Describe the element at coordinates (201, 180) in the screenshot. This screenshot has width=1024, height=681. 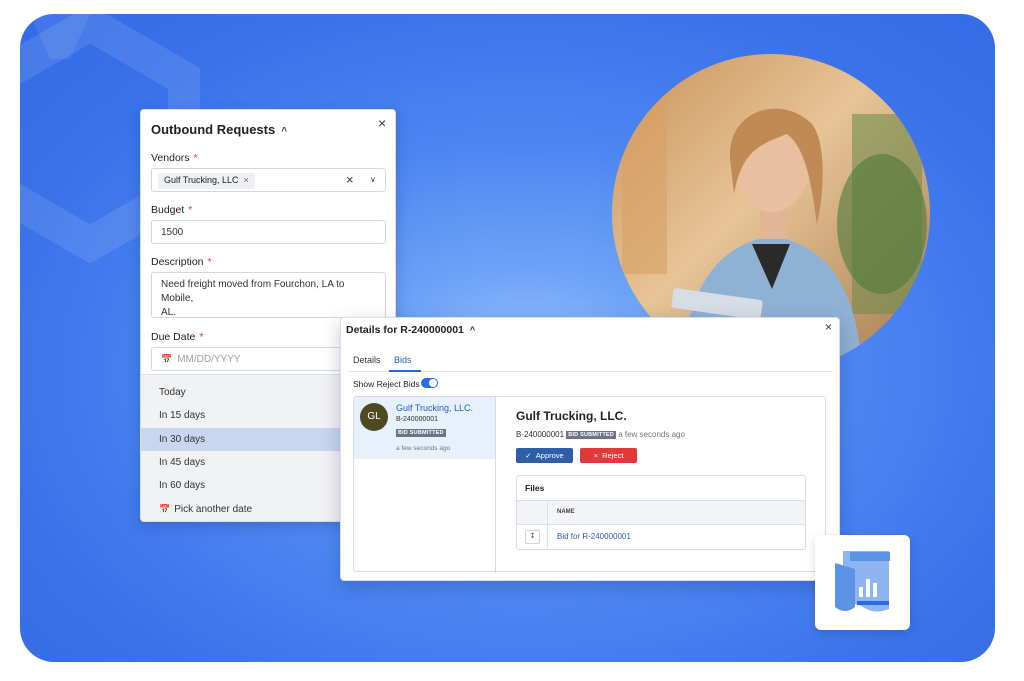
I see `vendor-chip-label: Gulf Trucking, LLC` at that location.